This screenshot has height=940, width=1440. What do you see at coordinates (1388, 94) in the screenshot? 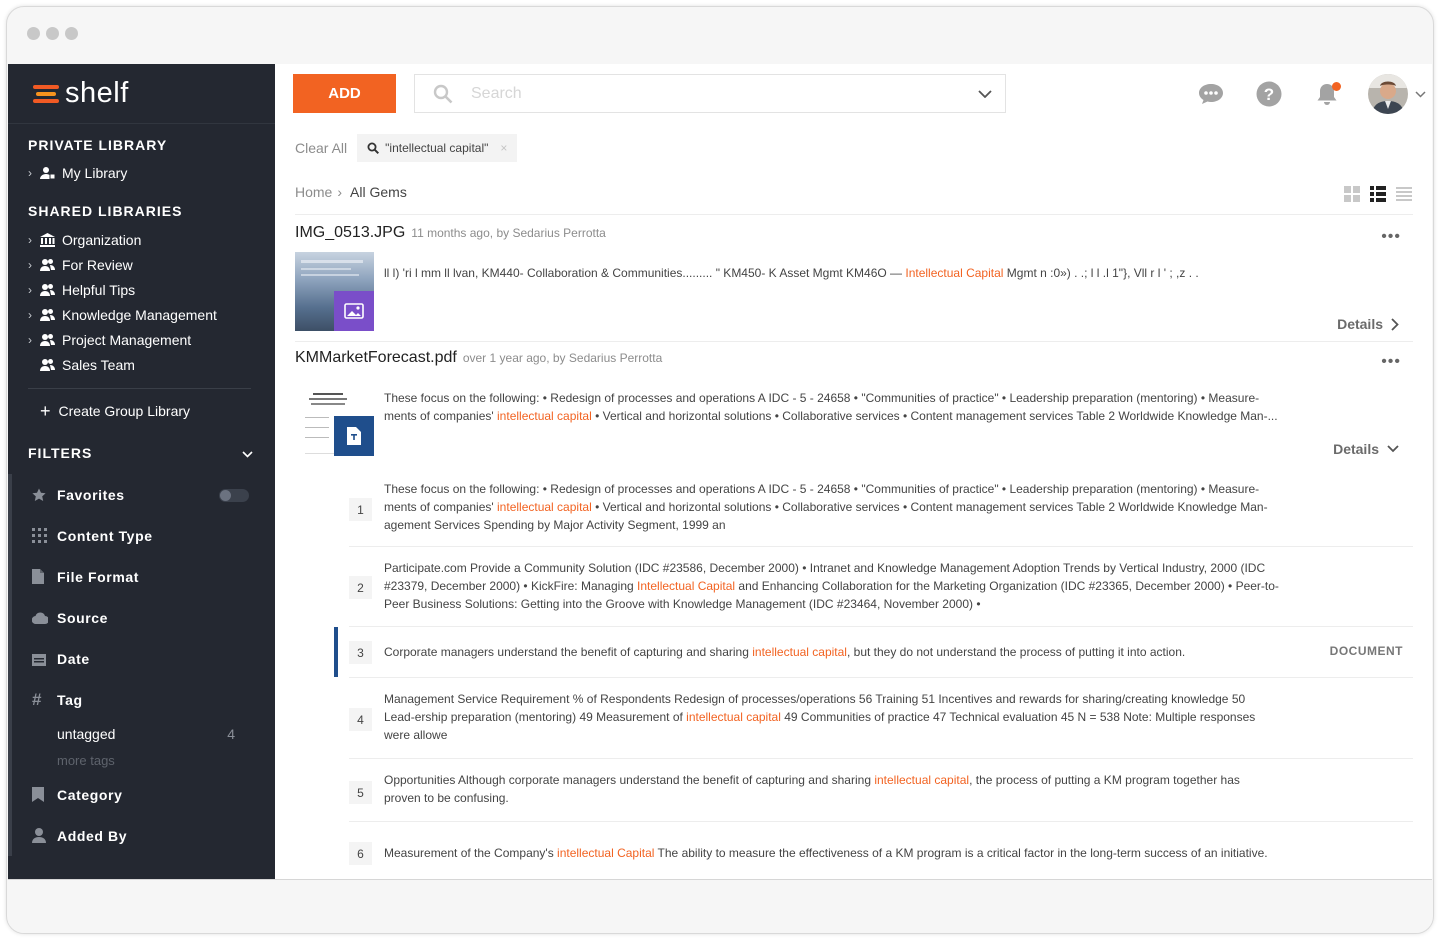
I see `avatar` at bounding box center [1388, 94].